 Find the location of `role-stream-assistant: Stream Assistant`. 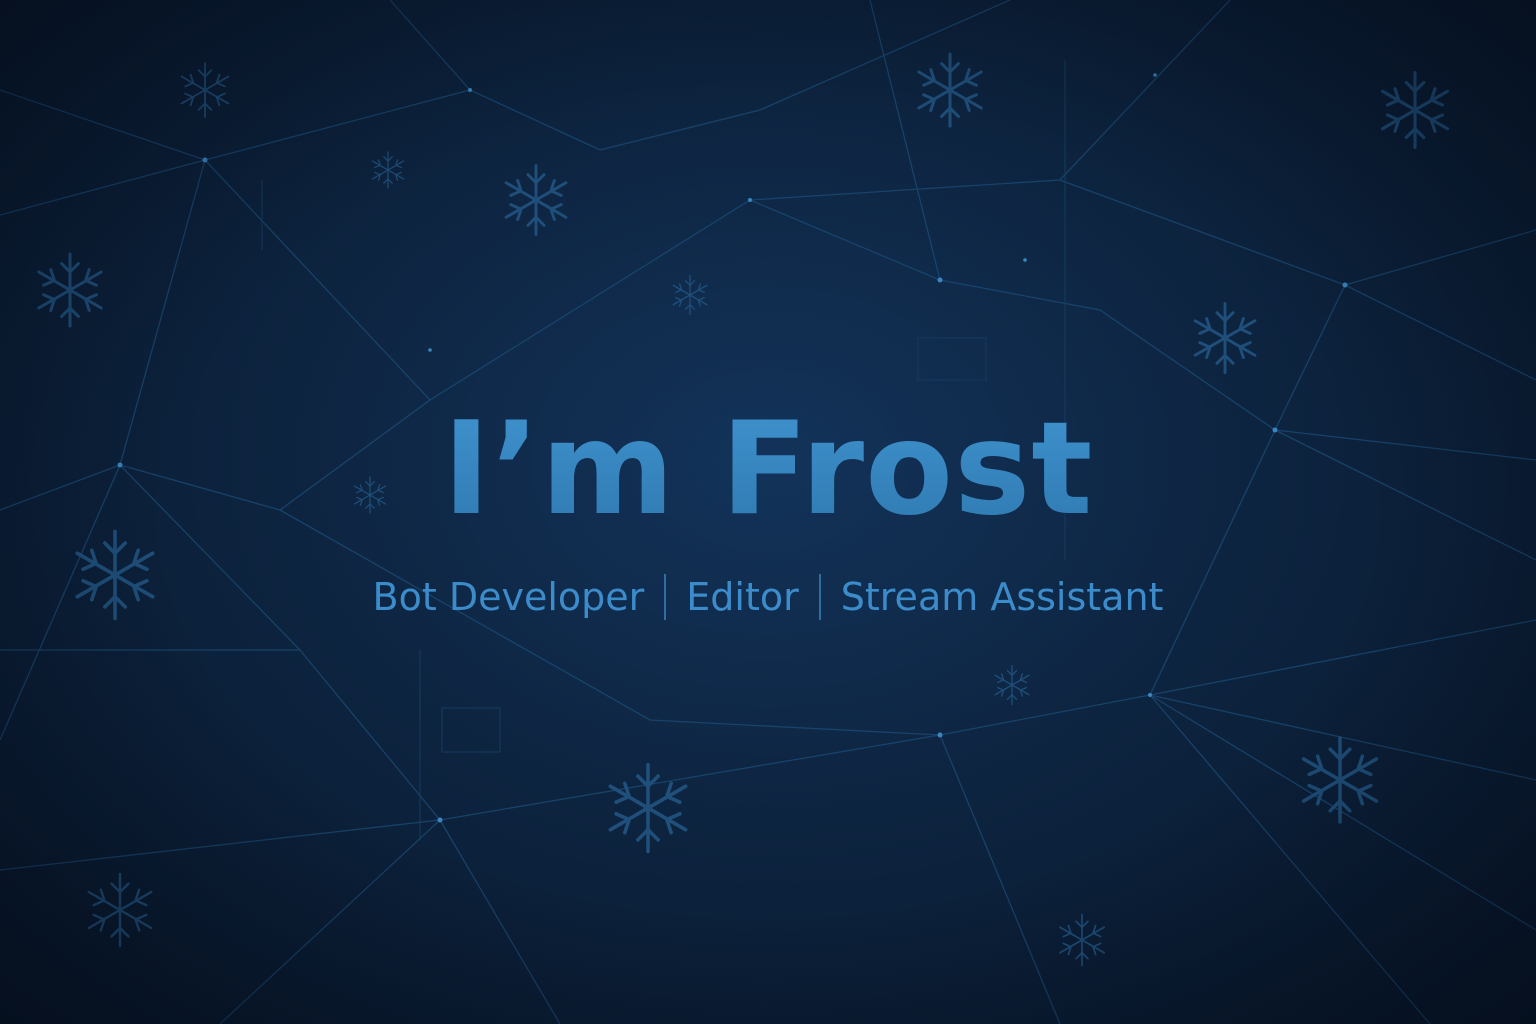

role-stream-assistant: Stream Assistant is located at coordinates (1002, 597).